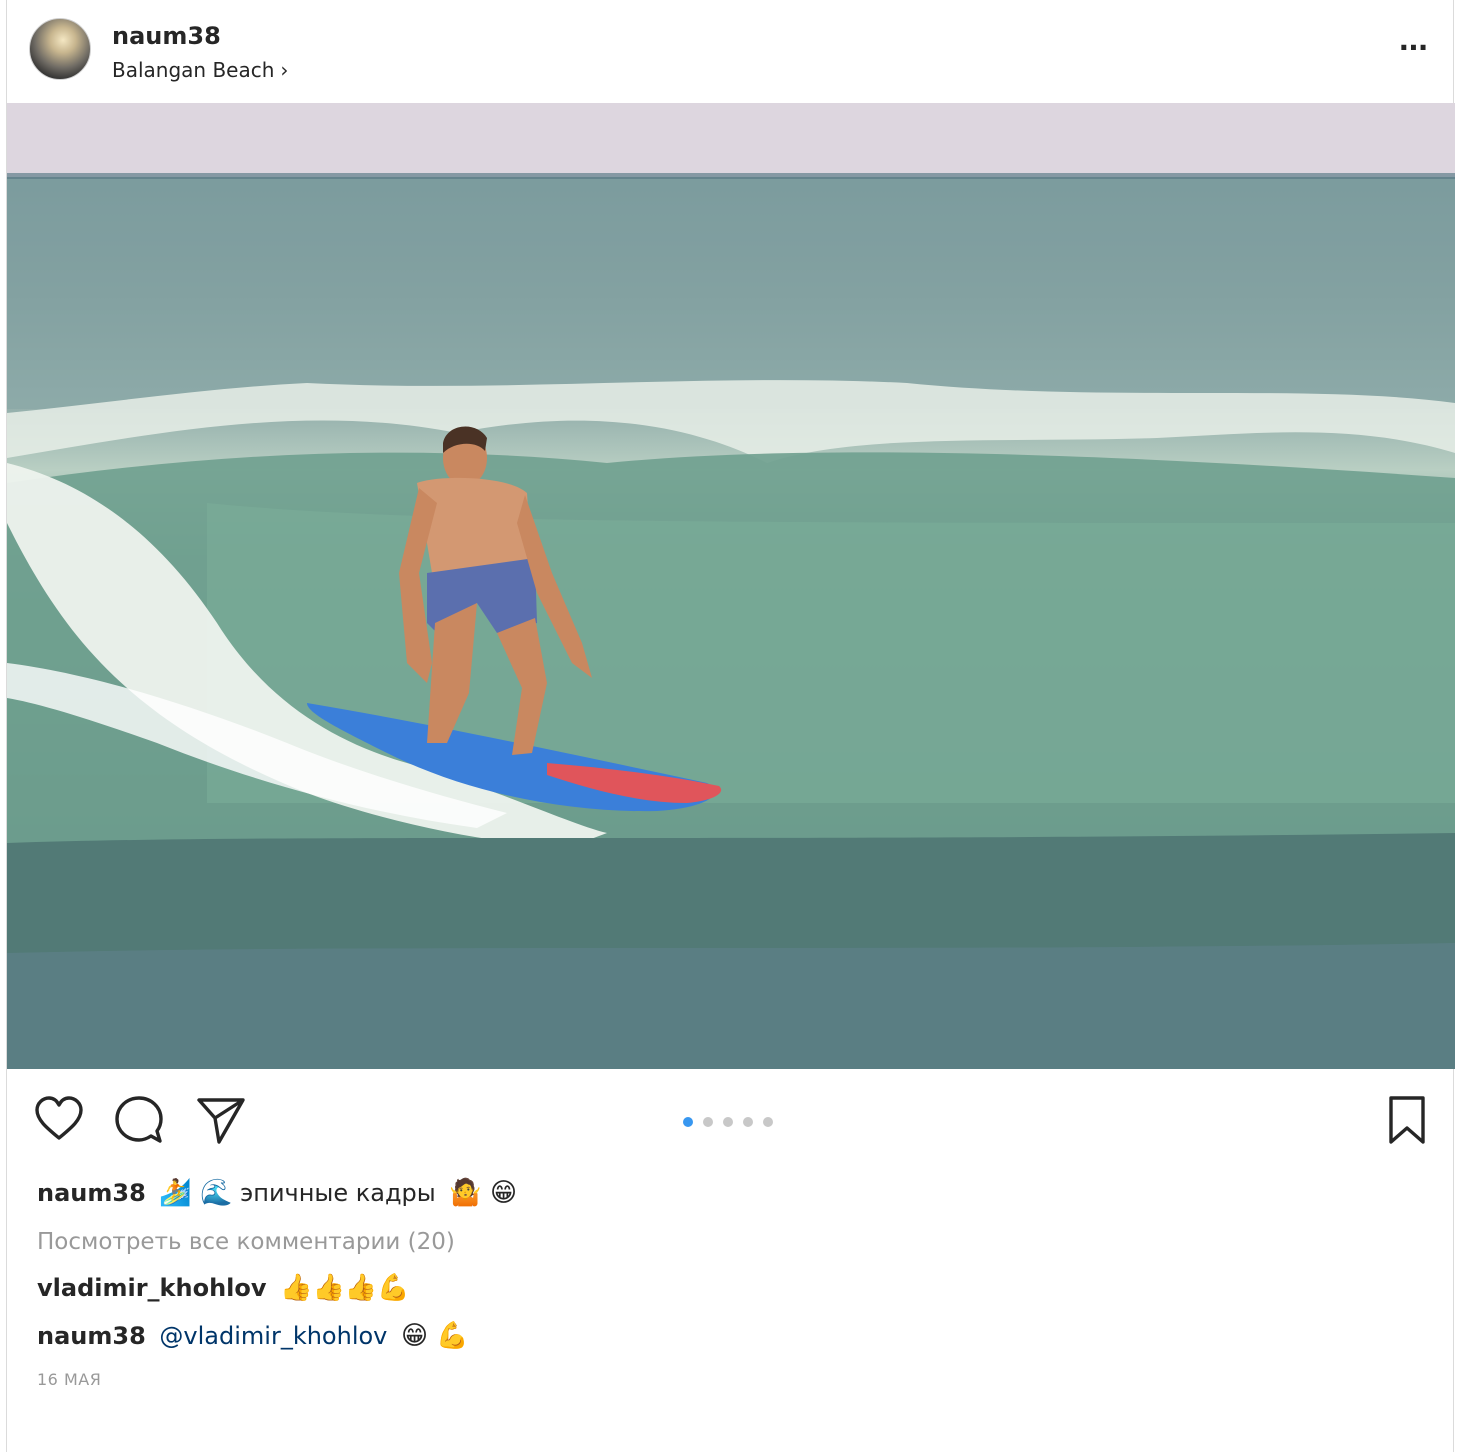 The height and width of the screenshot is (1452, 1460). Describe the element at coordinates (483, 1193) in the screenshot. I see `caption-emoji-after: 🤷 😁` at that location.